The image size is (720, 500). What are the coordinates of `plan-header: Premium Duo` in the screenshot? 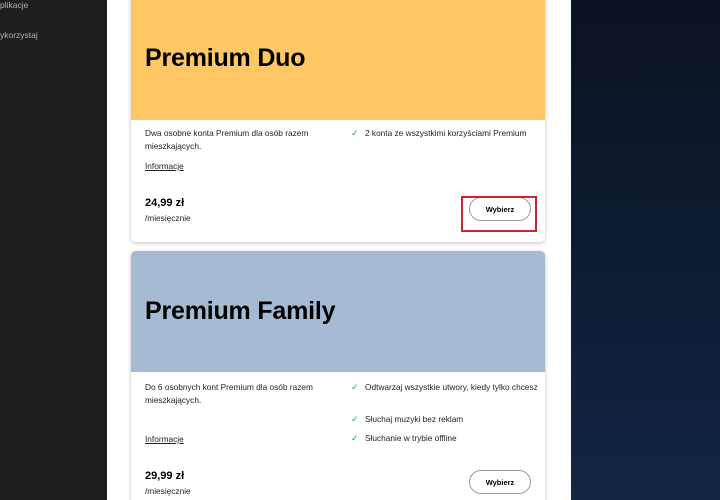 It's located at (338, 60).